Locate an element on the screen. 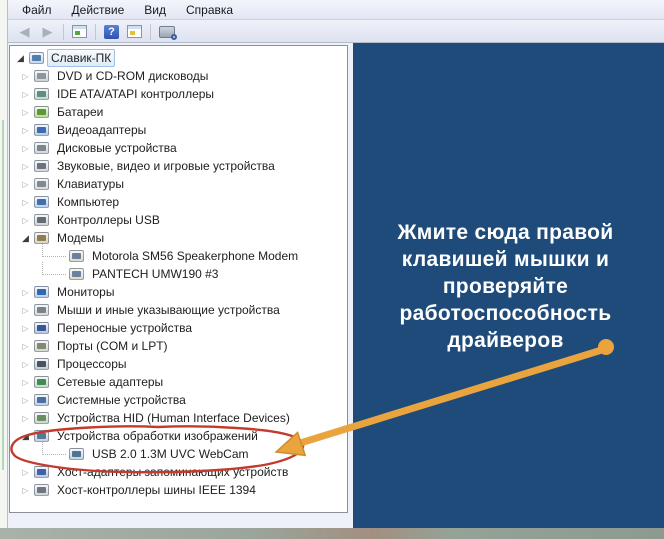  tree-item-label: Устройства обработки изображений is located at coordinates (157, 436).